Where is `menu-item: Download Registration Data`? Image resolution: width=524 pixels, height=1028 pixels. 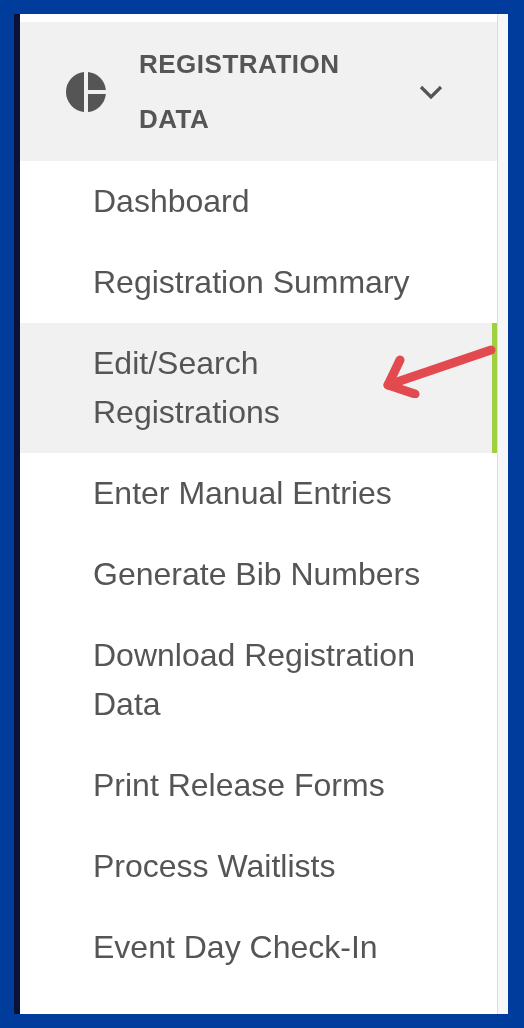
menu-item: Download Registration Data is located at coordinates (239, 680).